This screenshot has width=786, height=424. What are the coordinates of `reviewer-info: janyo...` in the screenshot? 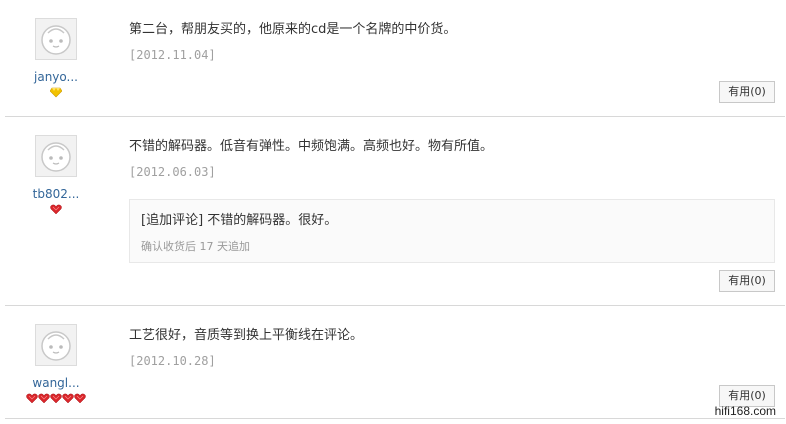 It's located at (56, 58).